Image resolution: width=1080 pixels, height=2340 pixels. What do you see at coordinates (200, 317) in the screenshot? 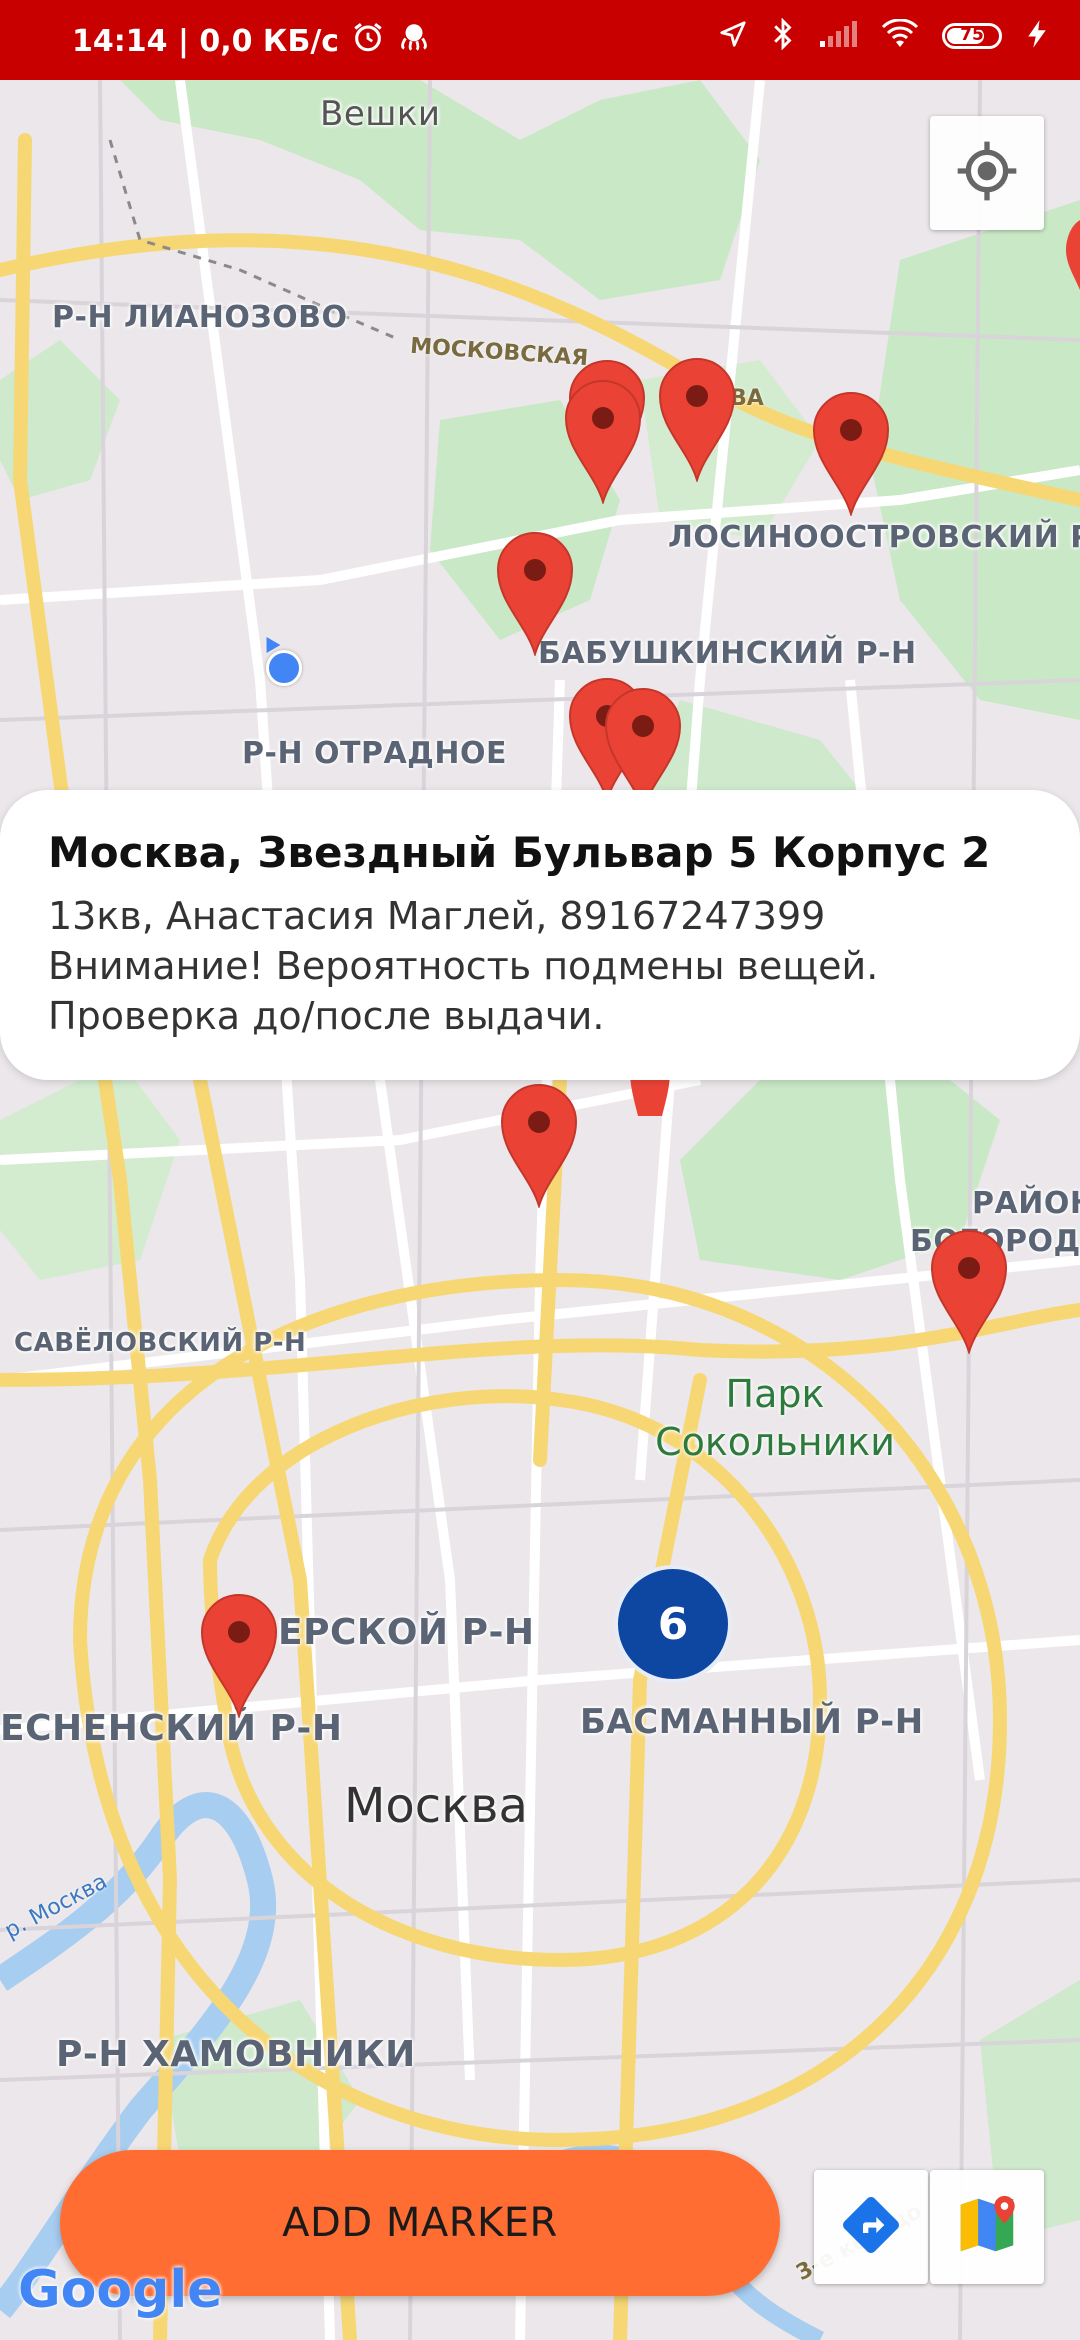
I see `map-label-lianozovo: Р-Н ЛИАНОЗОВО` at bounding box center [200, 317].